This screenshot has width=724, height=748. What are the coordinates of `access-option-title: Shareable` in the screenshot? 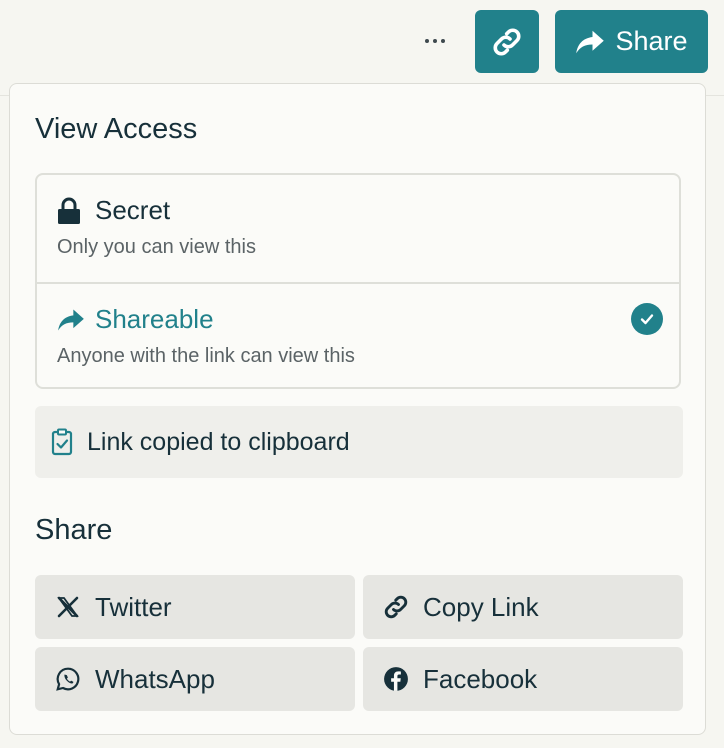 It's located at (154, 319).